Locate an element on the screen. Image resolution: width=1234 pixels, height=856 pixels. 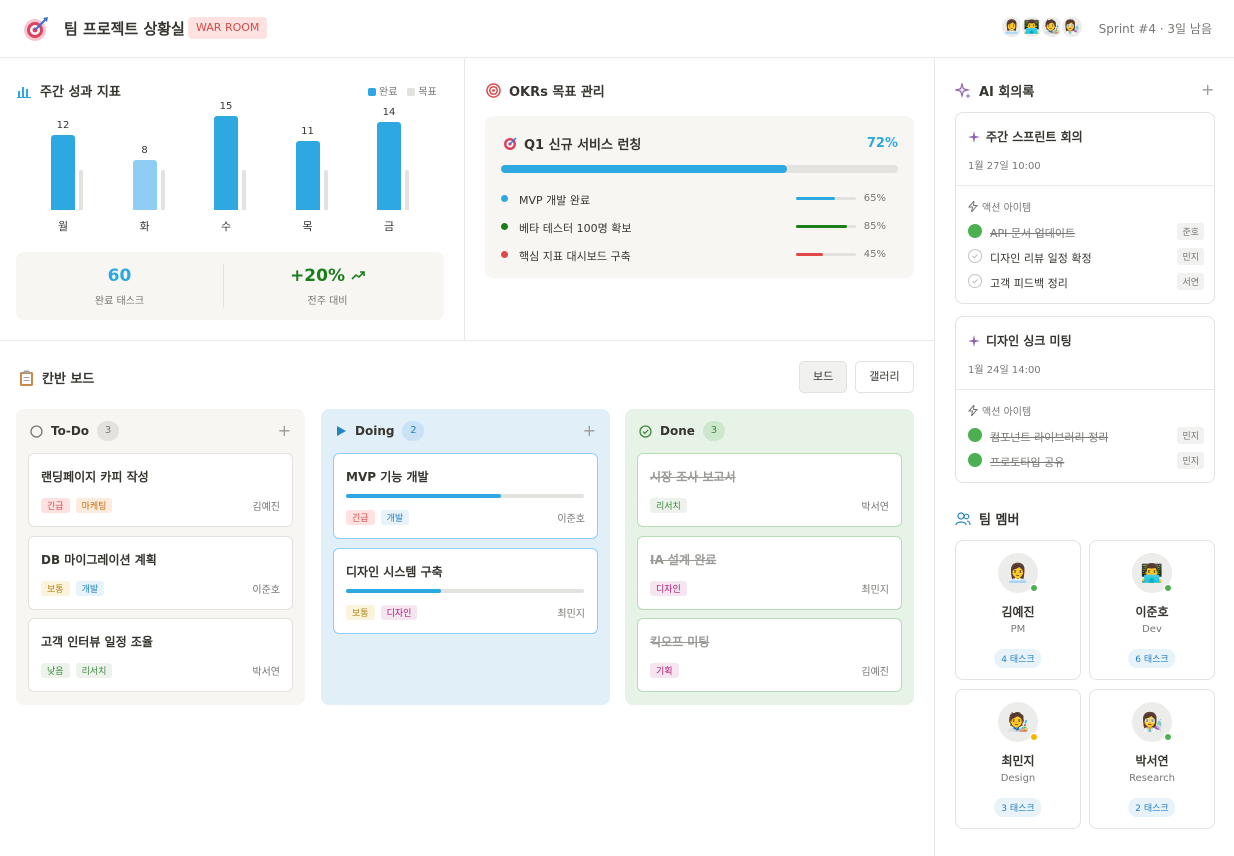
member-card: 👩‍💼 김예진 PM 4 태스크 is located at coordinates (1018, 610).